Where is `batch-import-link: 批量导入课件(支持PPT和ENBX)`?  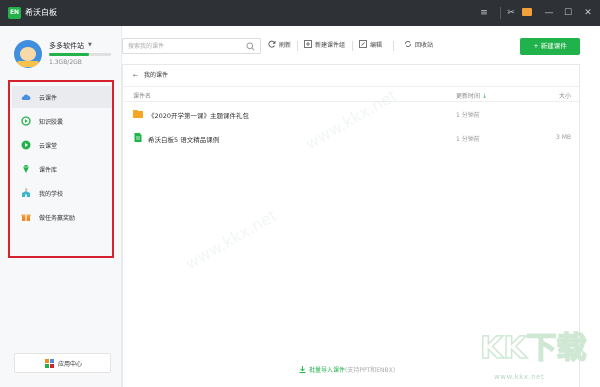 batch-import-link: 批量导入课件(支持PPT和ENBX) is located at coordinates (347, 369).